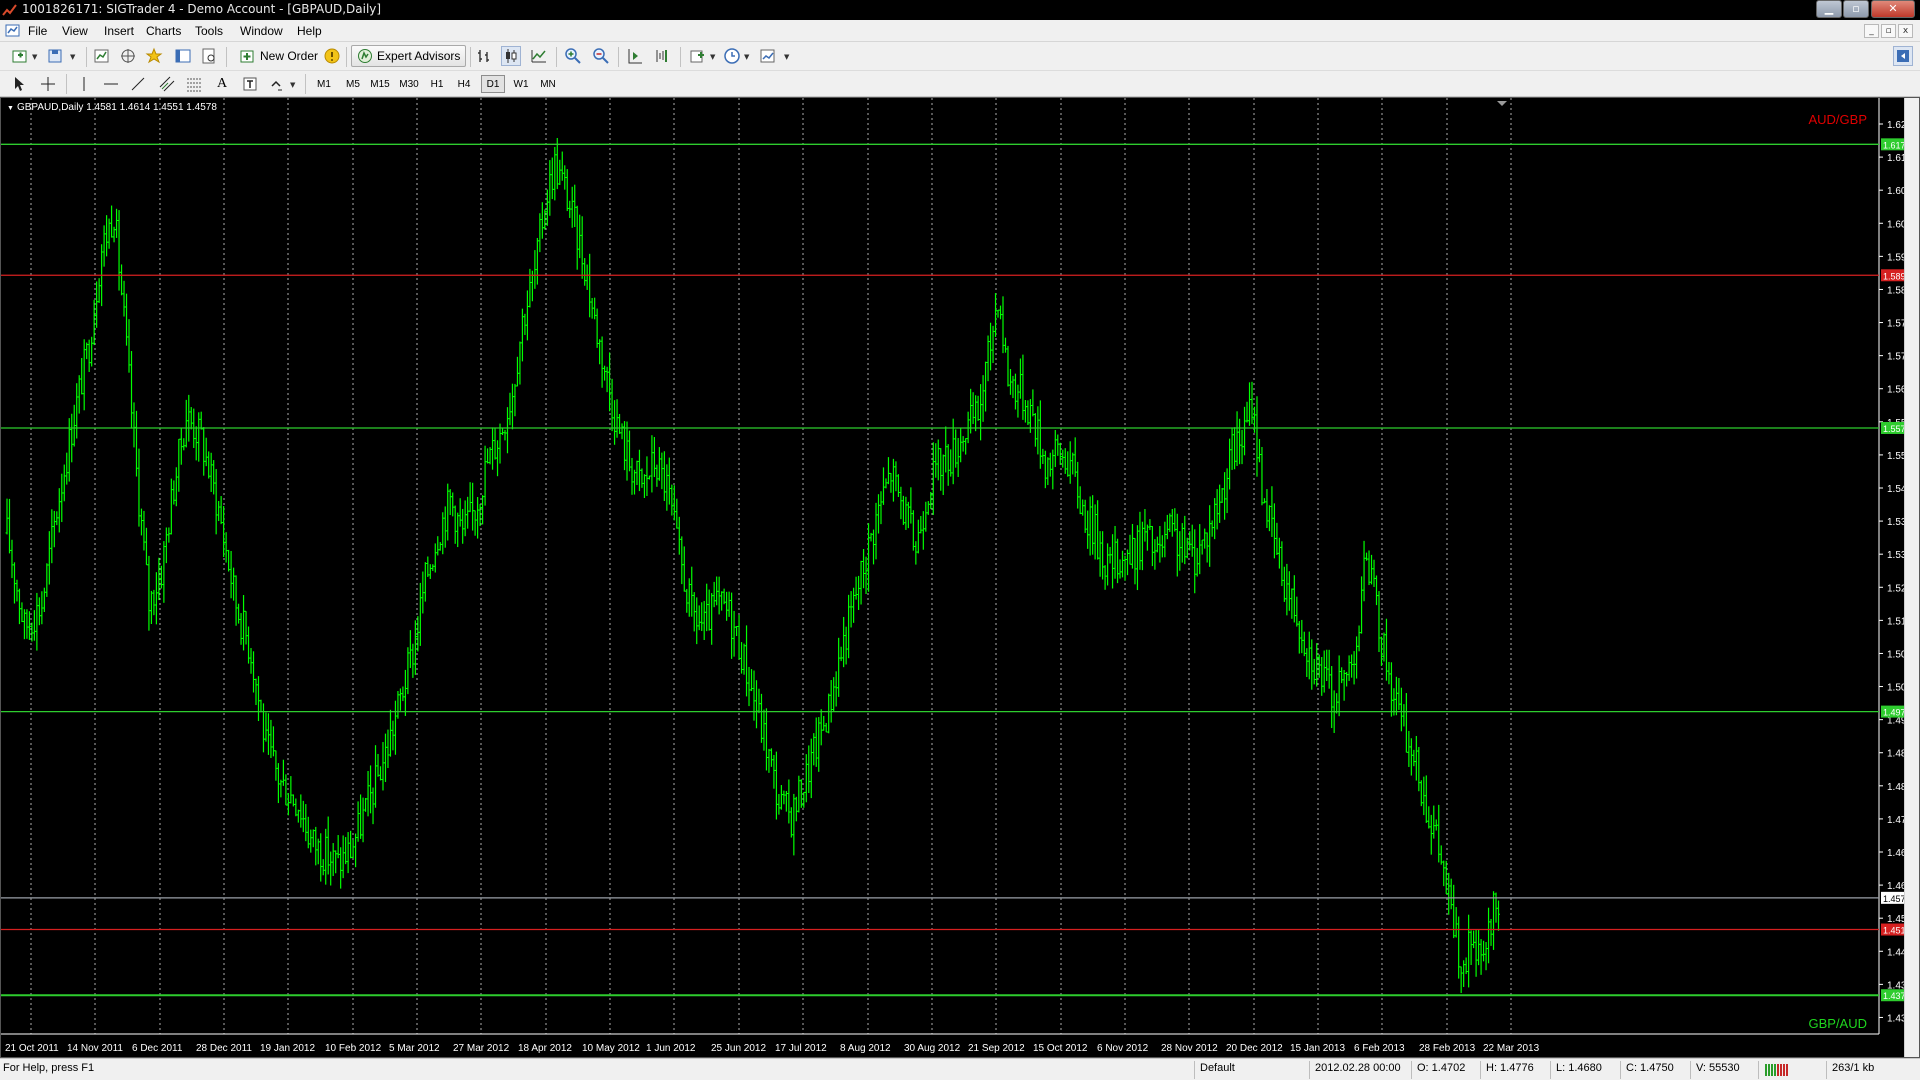  What do you see at coordinates (1888, 31) in the screenshot?
I see `chart-restore-button: ▫` at bounding box center [1888, 31].